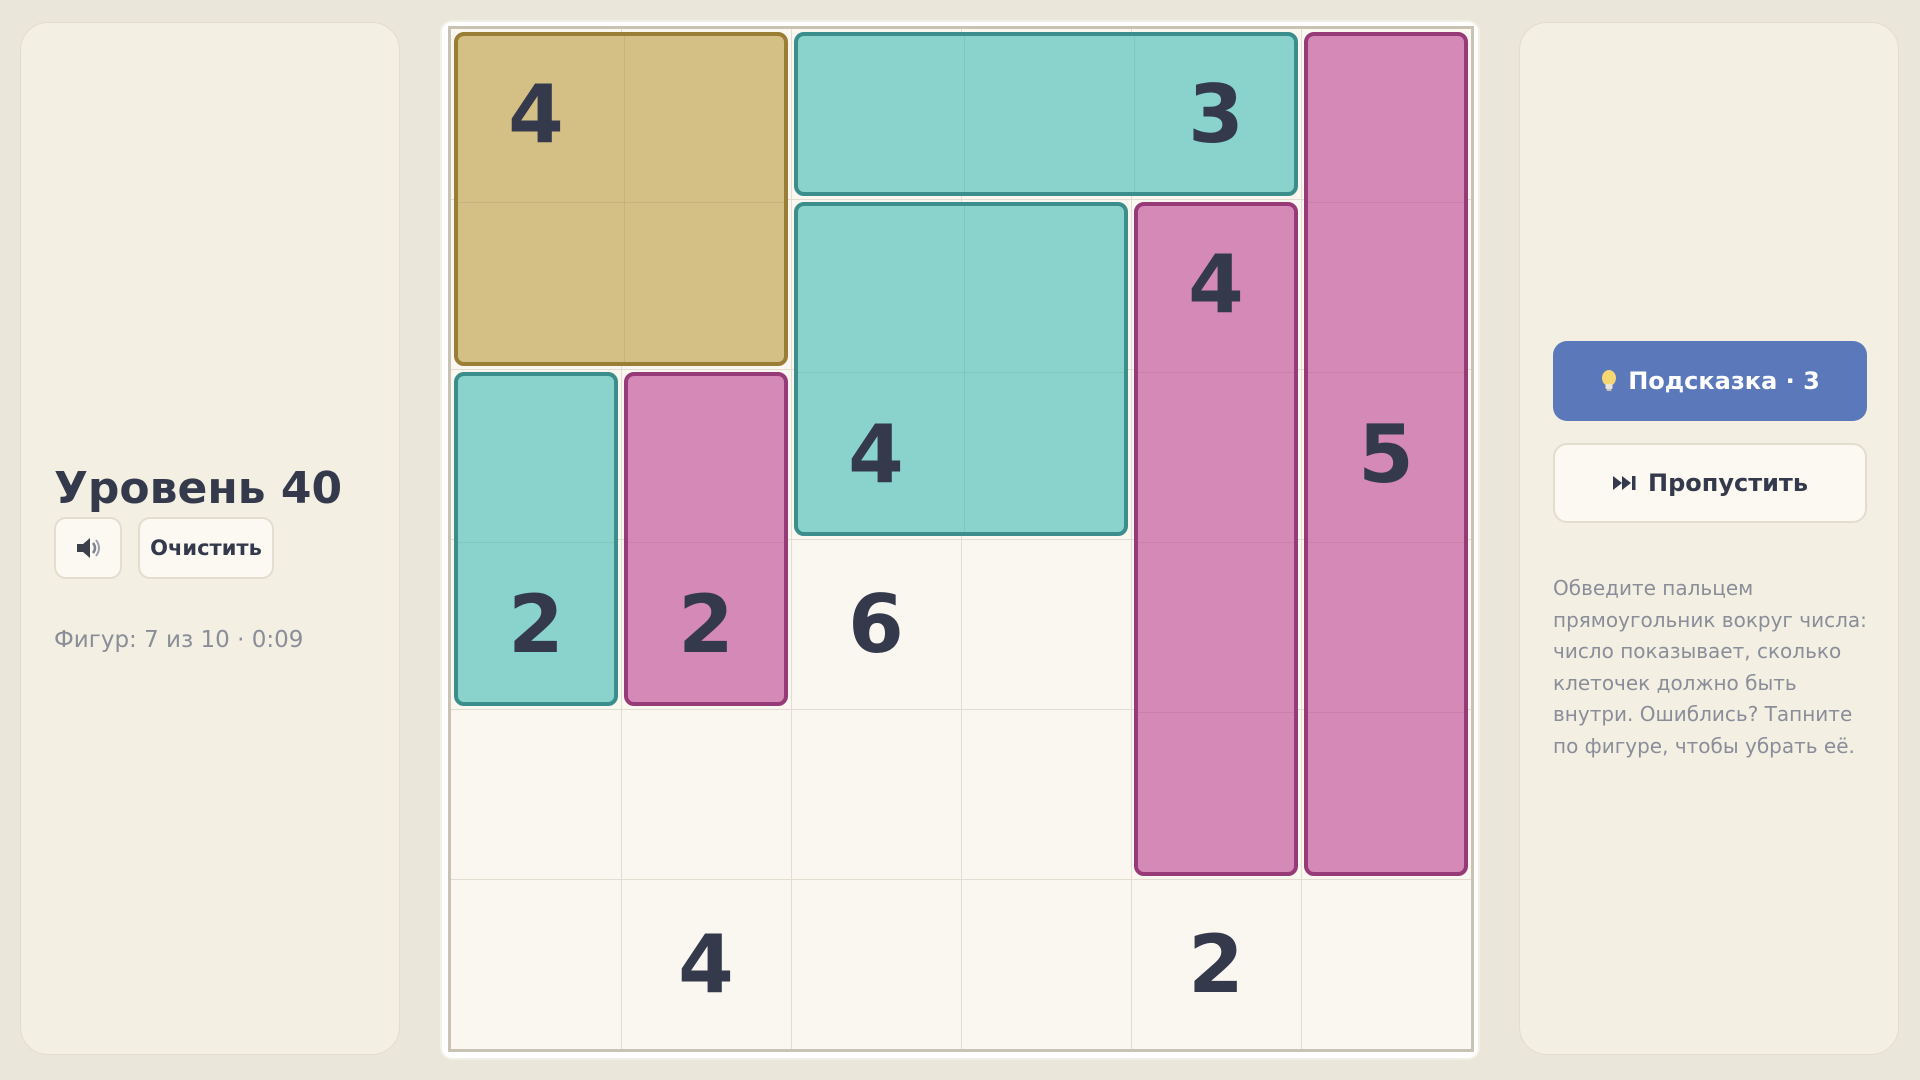  I want to click on clue-number: 6, so click(876, 624).